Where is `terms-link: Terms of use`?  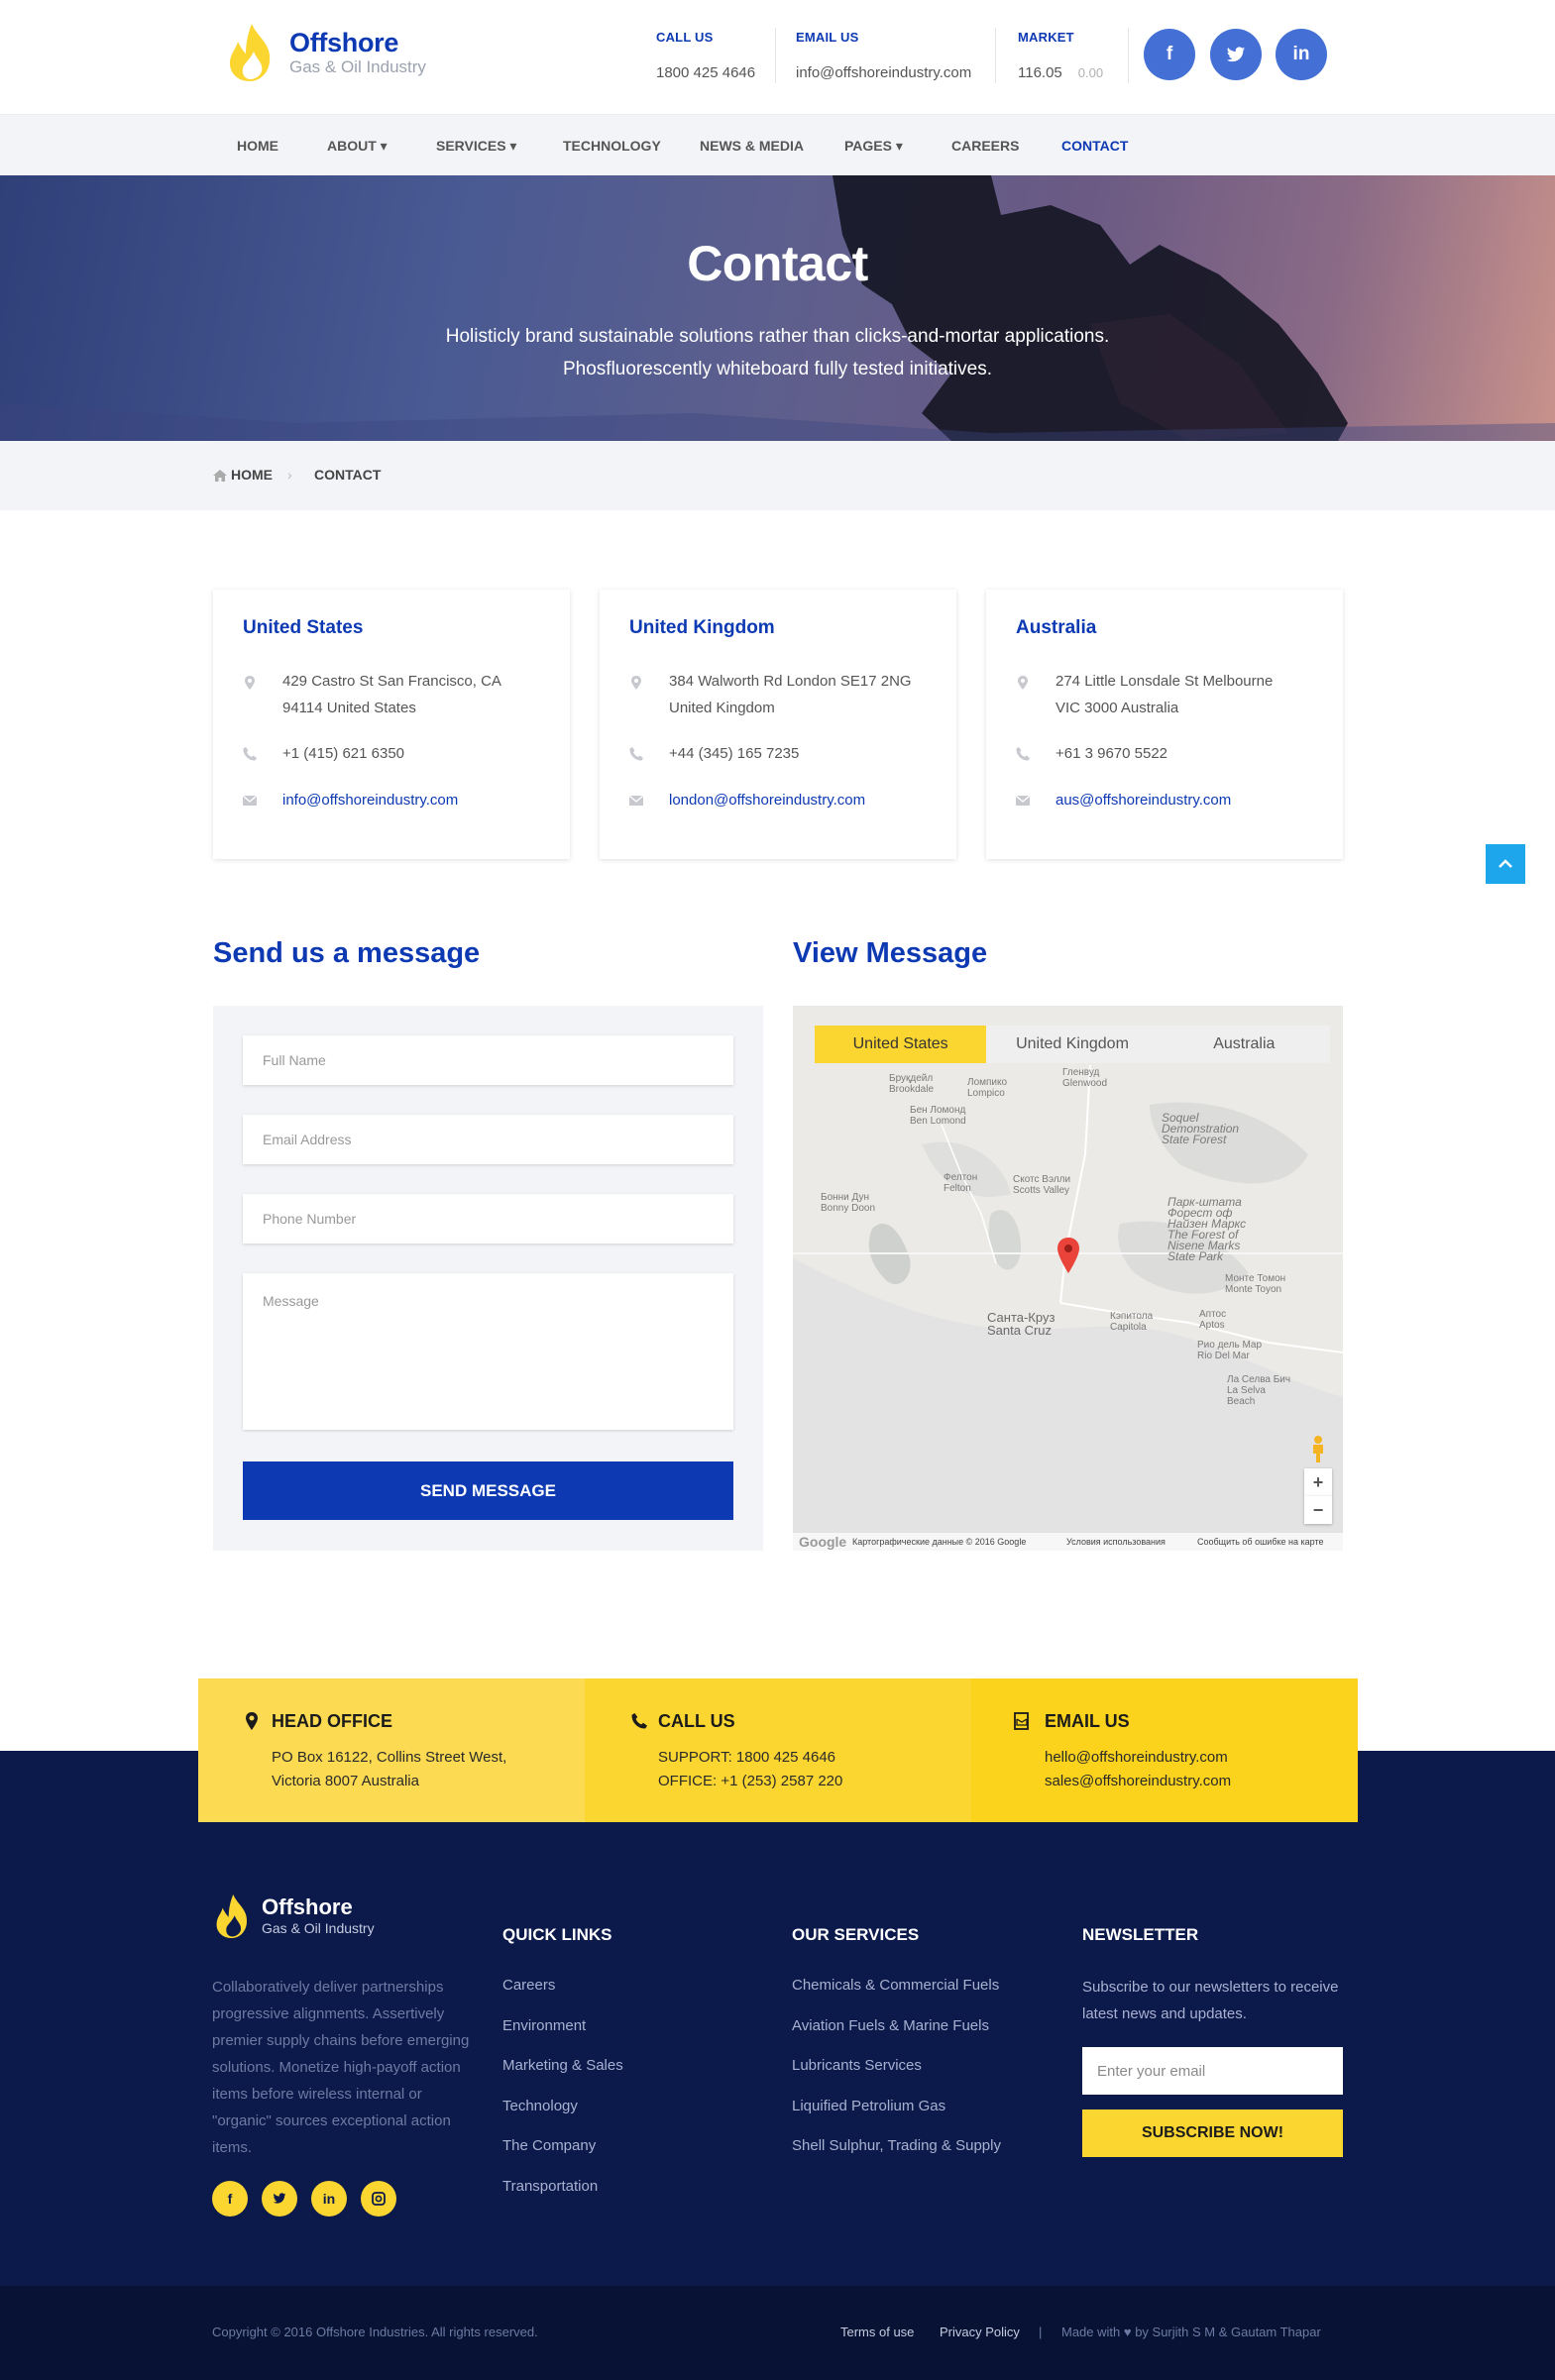 terms-link: Terms of use is located at coordinates (877, 2332).